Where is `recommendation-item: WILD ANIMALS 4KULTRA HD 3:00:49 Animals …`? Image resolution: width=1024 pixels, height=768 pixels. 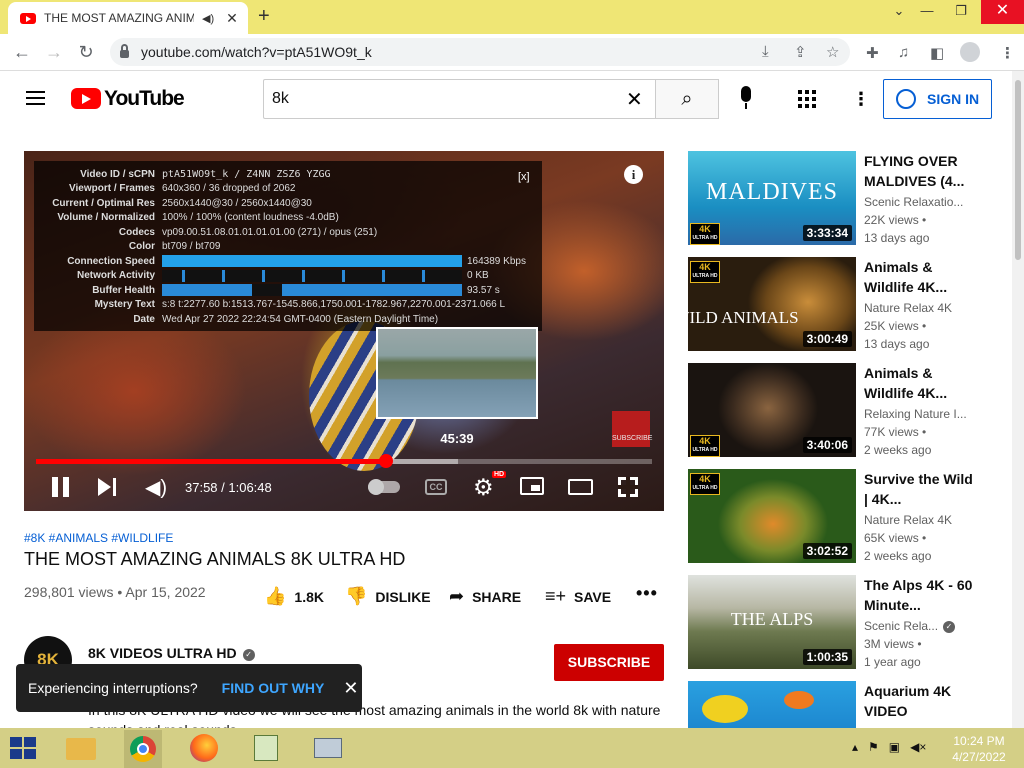 recommendation-item: WILD ANIMALS 4KULTRA HD 3:00:49 Animals … is located at coordinates (848, 304).